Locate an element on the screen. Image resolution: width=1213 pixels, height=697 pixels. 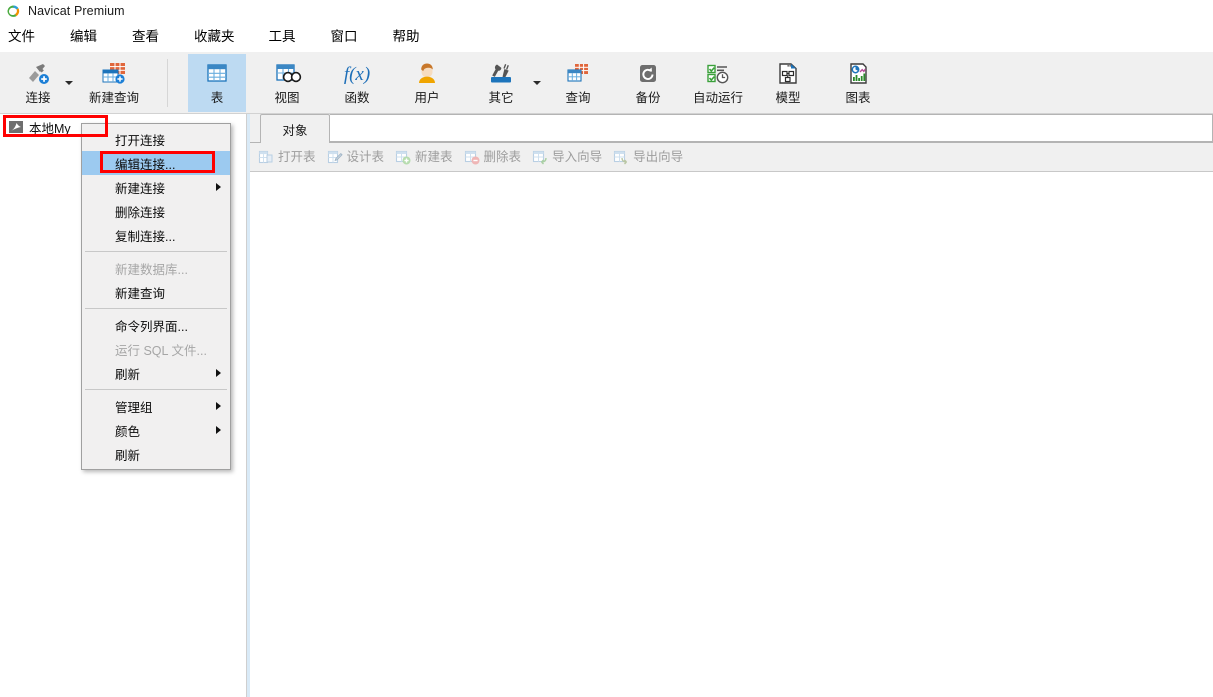
ctx-delete-connection: 删除连接 is located at coordinates (156, 211).